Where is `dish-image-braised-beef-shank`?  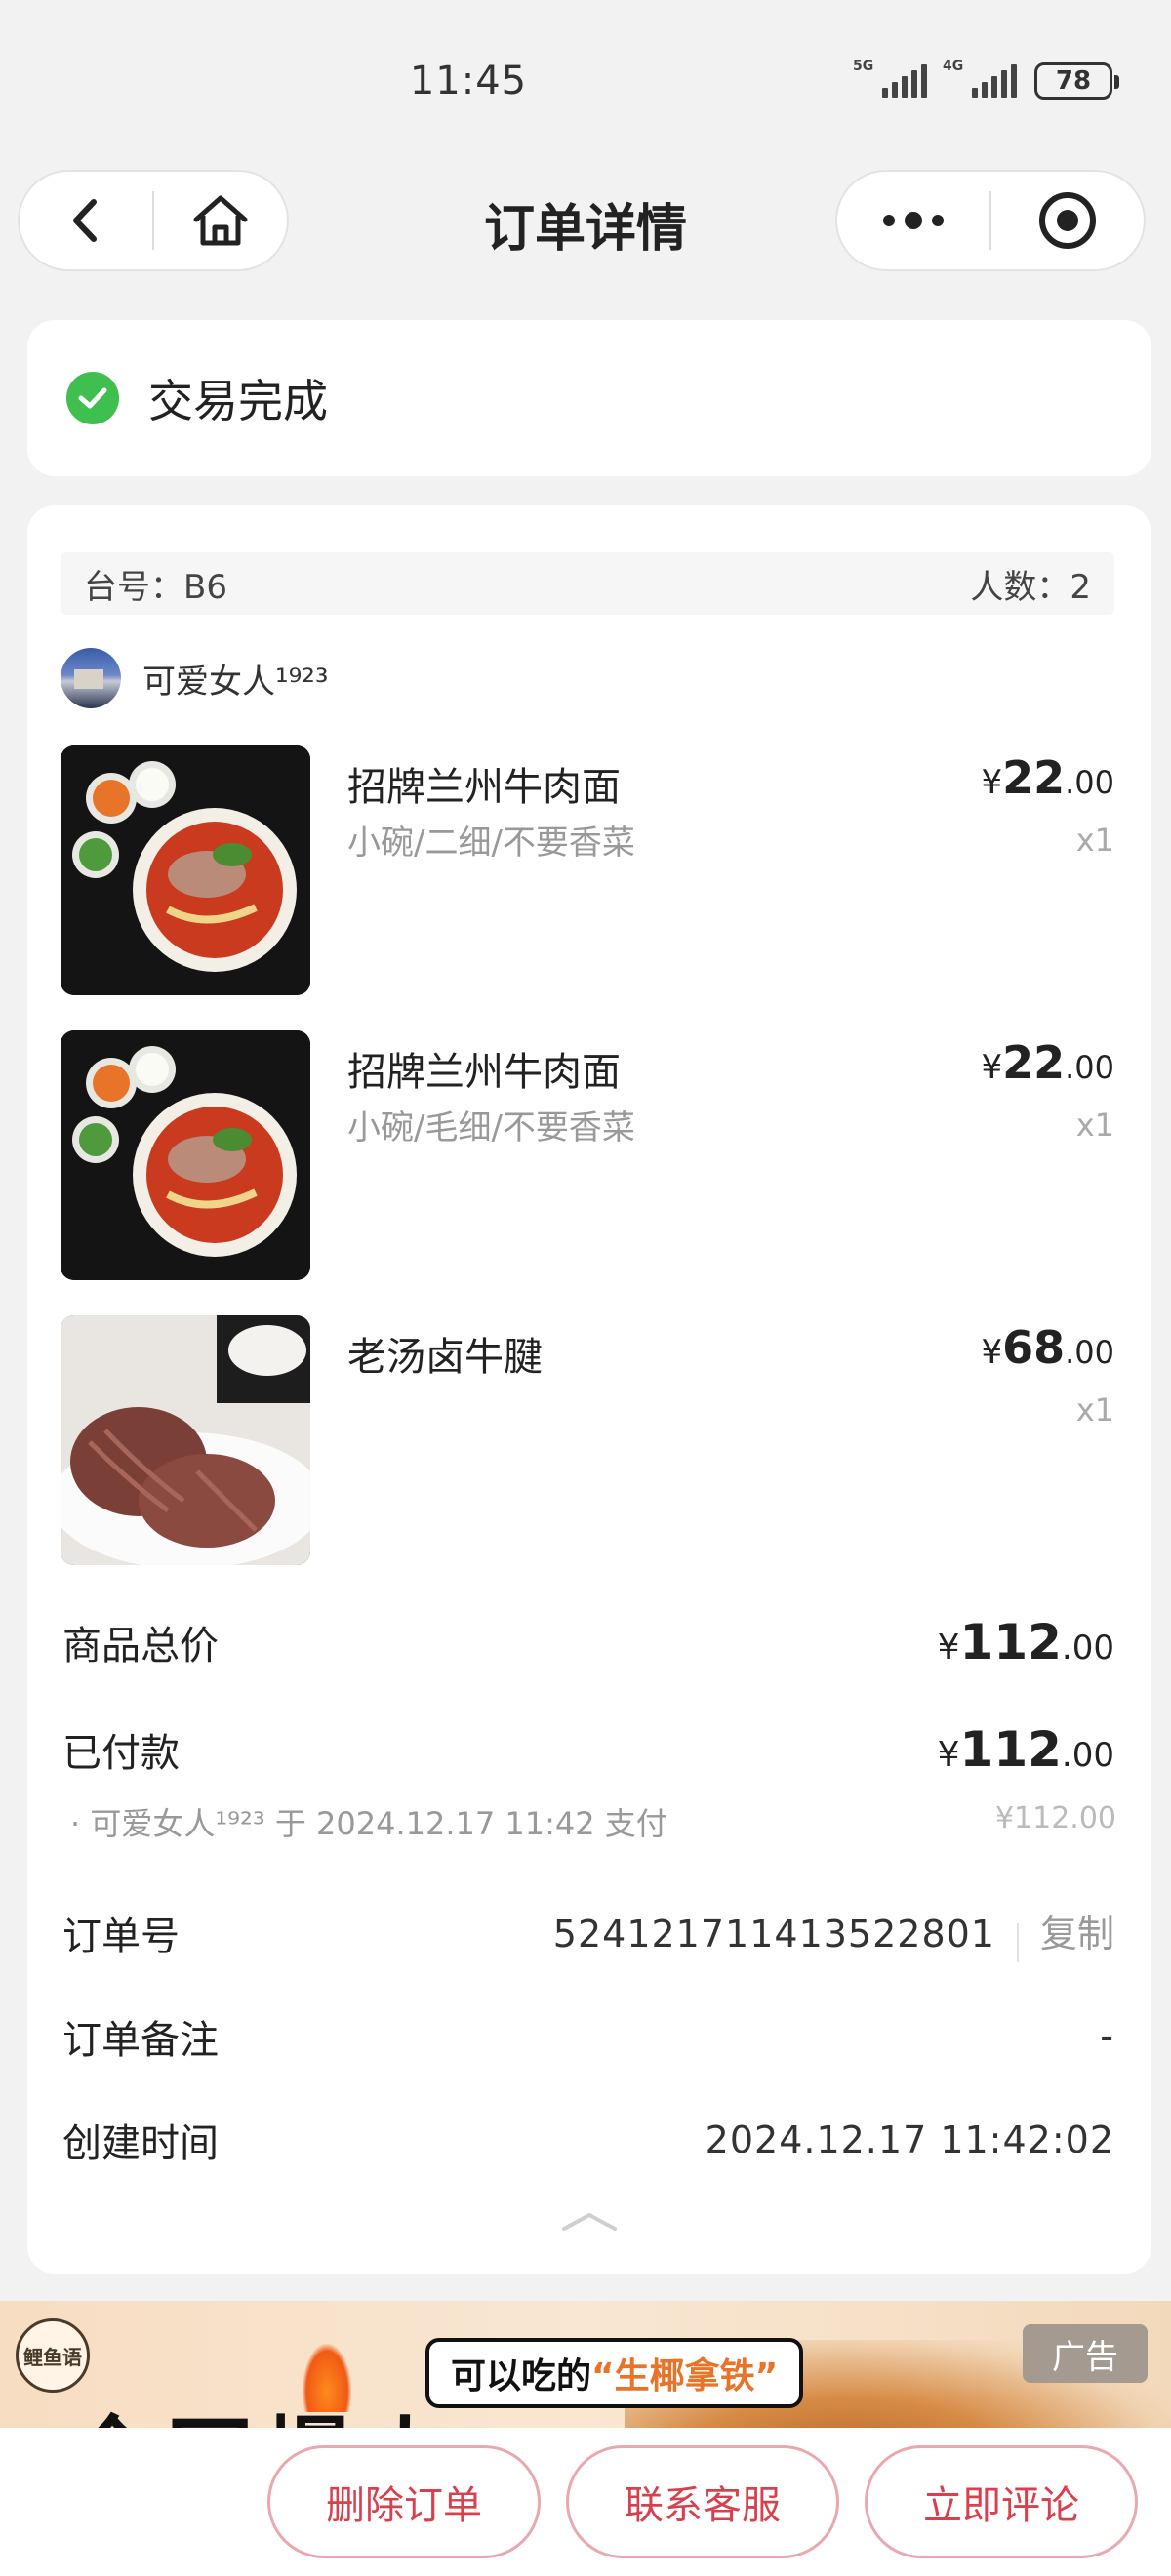
dish-image-braised-beef-shank is located at coordinates (185, 1440).